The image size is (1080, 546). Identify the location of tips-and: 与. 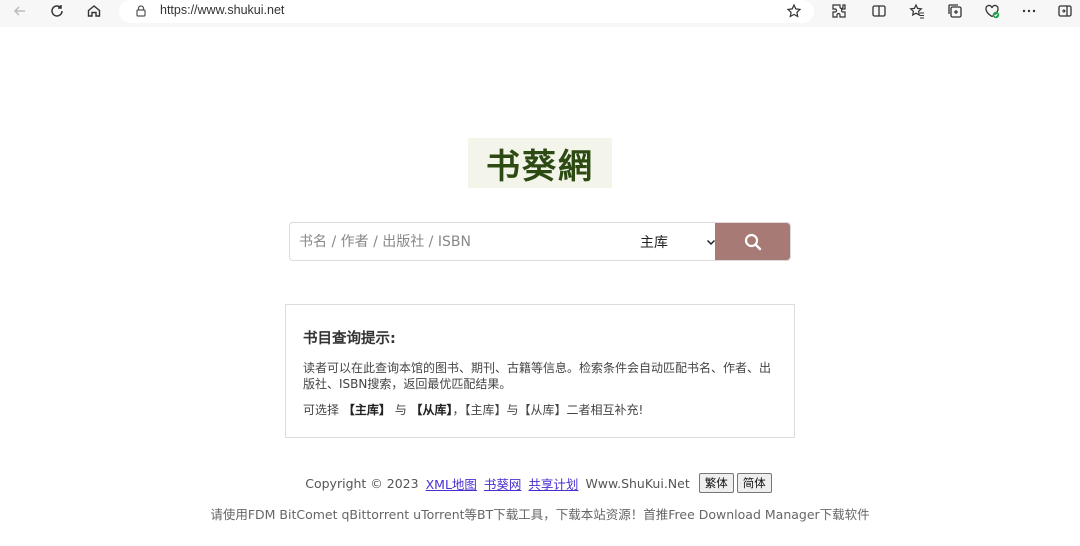
(400, 410).